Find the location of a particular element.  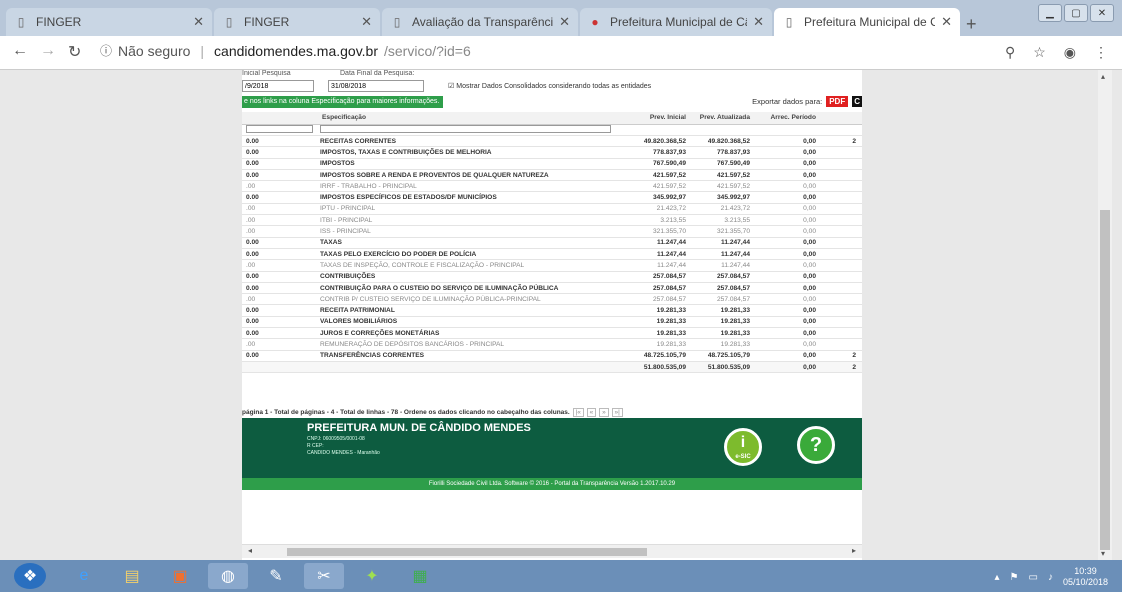

horizontal-scroll-thumb is located at coordinates (467, 552).